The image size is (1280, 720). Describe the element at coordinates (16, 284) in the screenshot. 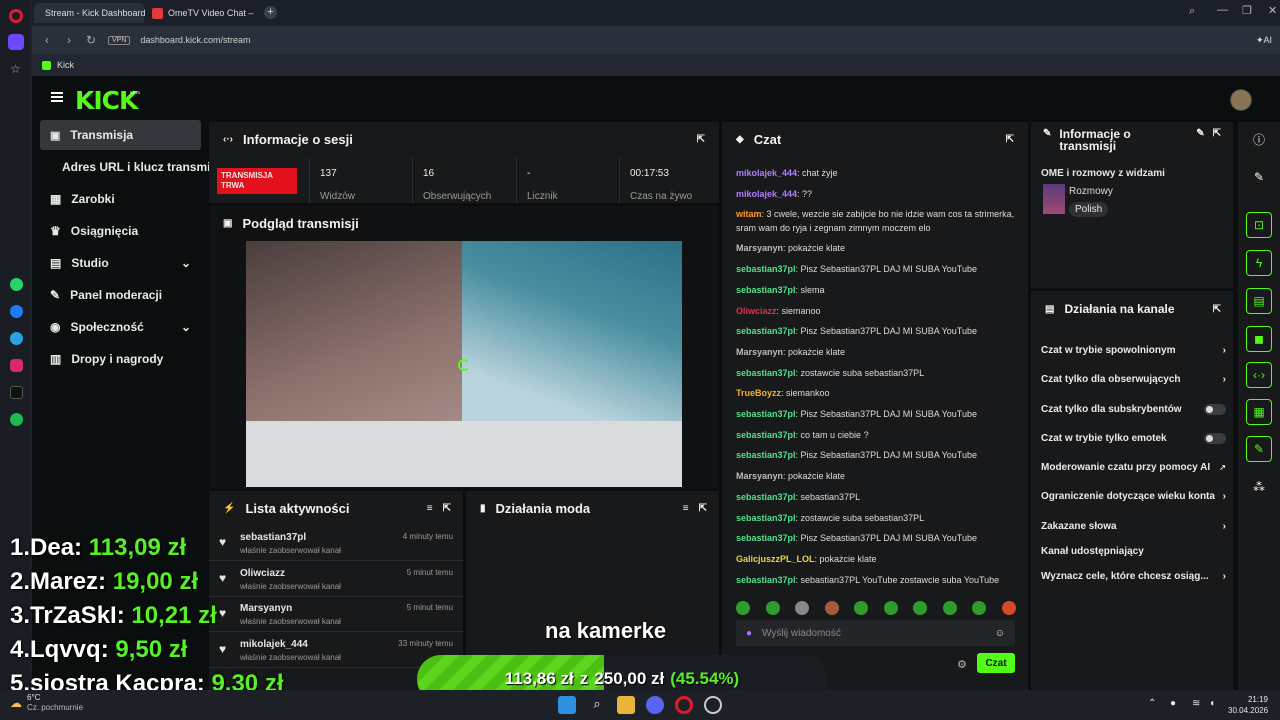

I see `whatsapp-icon` at that location.